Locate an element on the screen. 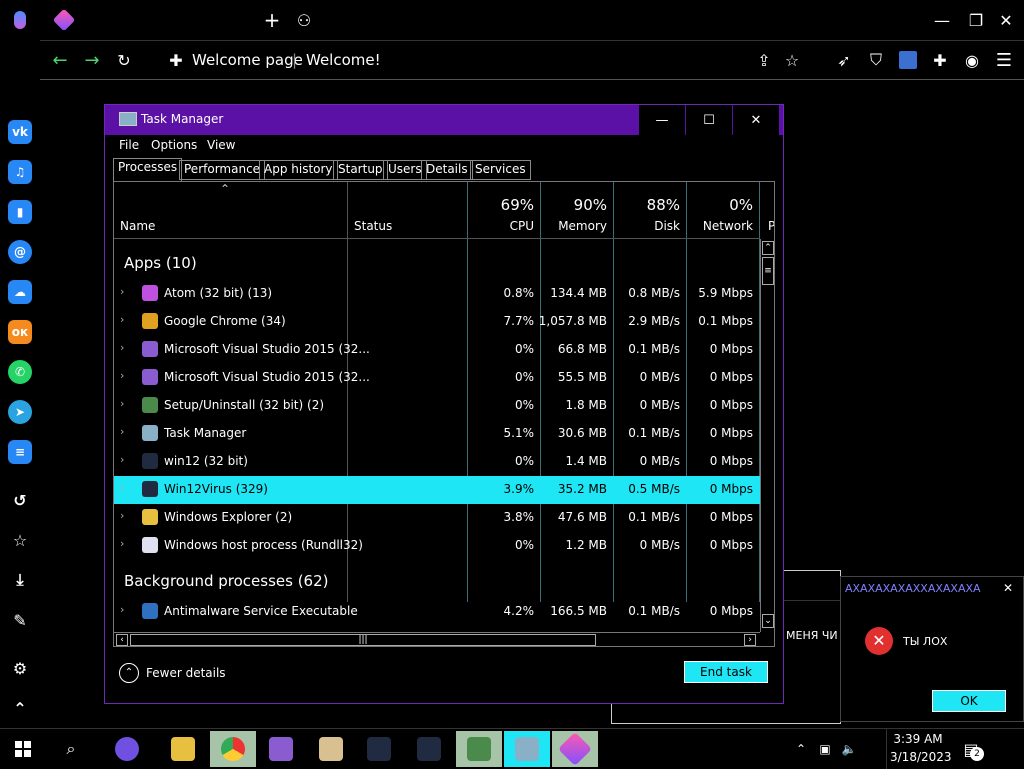 The width and height of the screenshot is (1024, 769). account-icon: ◉ is located at coordinates (972, 60).